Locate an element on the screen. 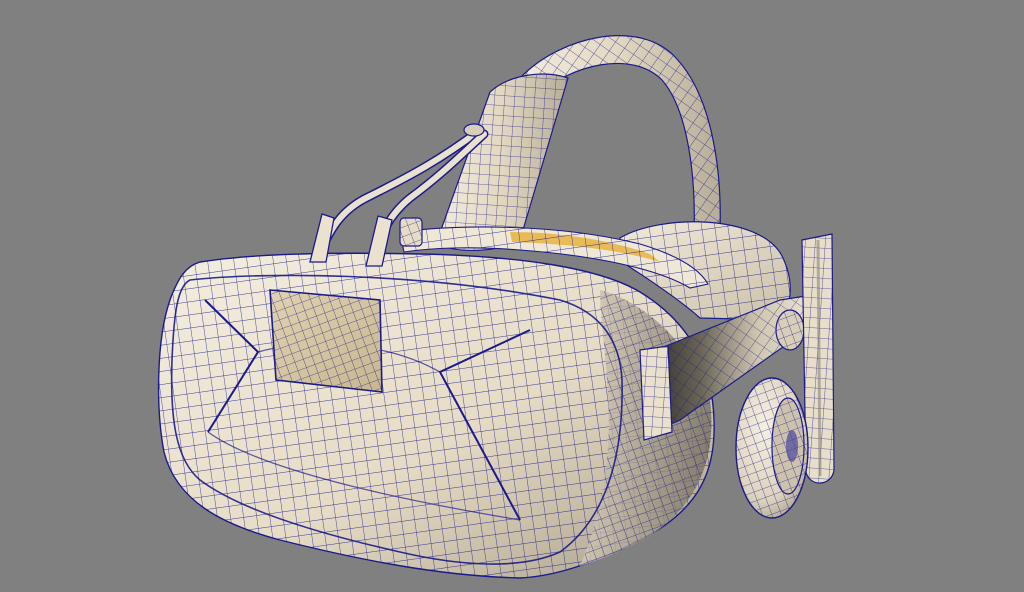  right-headphone is located at coordinates (772, 448).